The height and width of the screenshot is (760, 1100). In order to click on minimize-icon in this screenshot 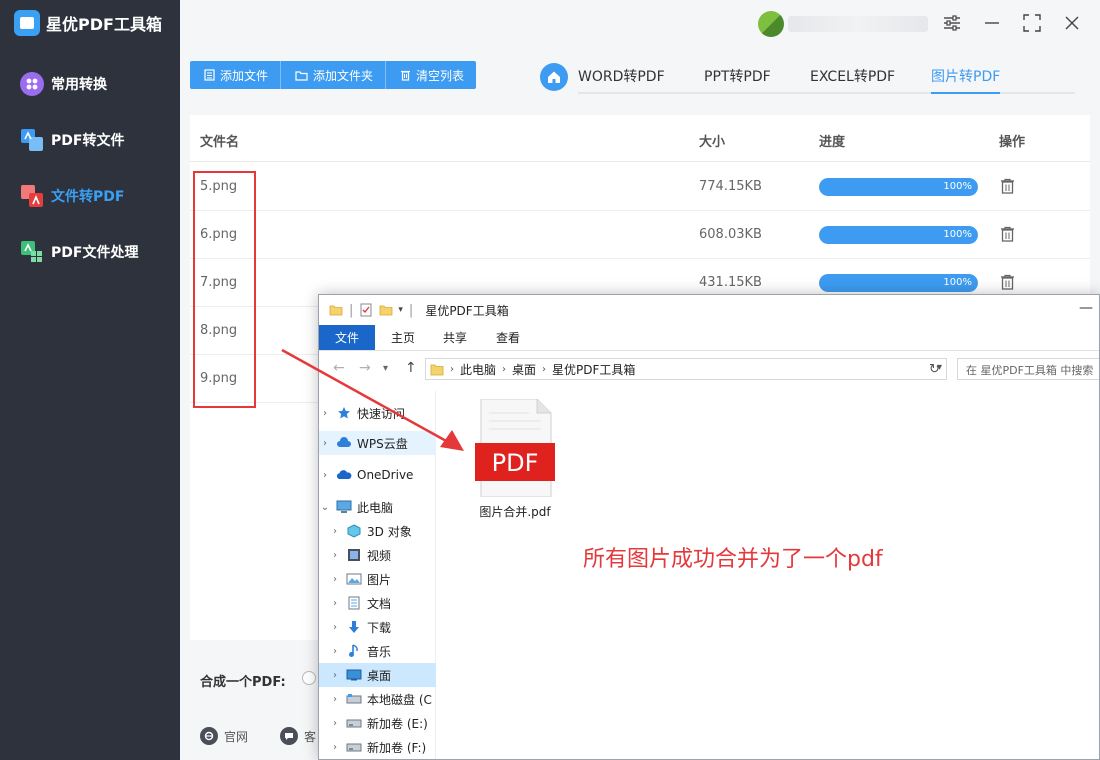, I will do `click(992, 23)`.